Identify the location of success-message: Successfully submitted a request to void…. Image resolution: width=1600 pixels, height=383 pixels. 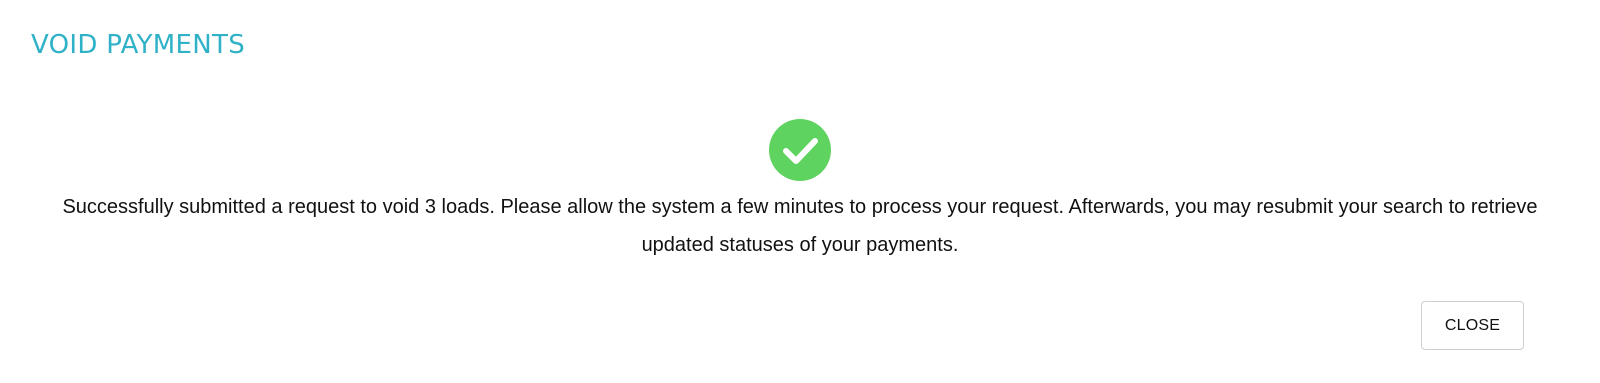
(800, 226).